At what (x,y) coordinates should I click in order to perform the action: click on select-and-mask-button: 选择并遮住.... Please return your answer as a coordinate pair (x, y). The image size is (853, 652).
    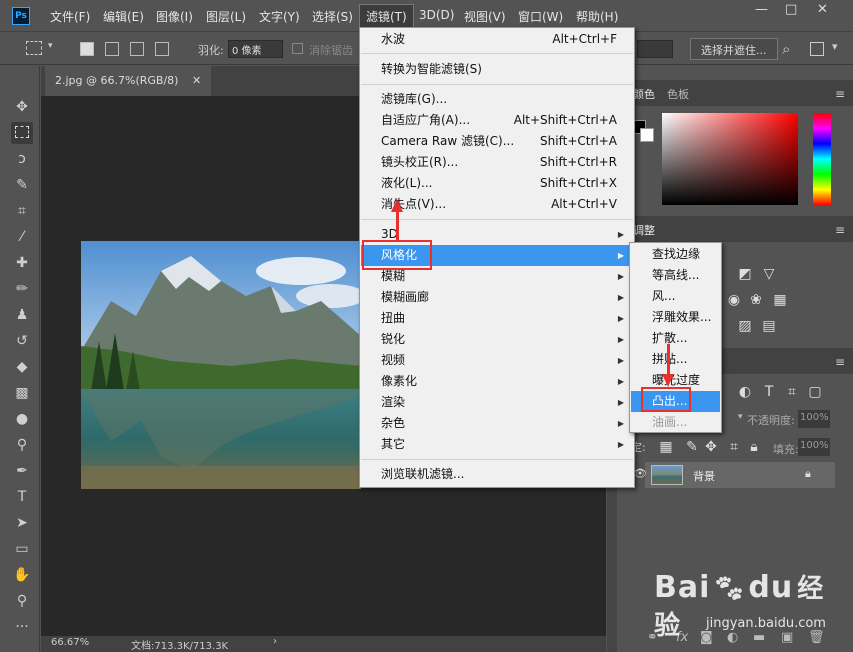
    Looking at the image, I should click on (734, 49).